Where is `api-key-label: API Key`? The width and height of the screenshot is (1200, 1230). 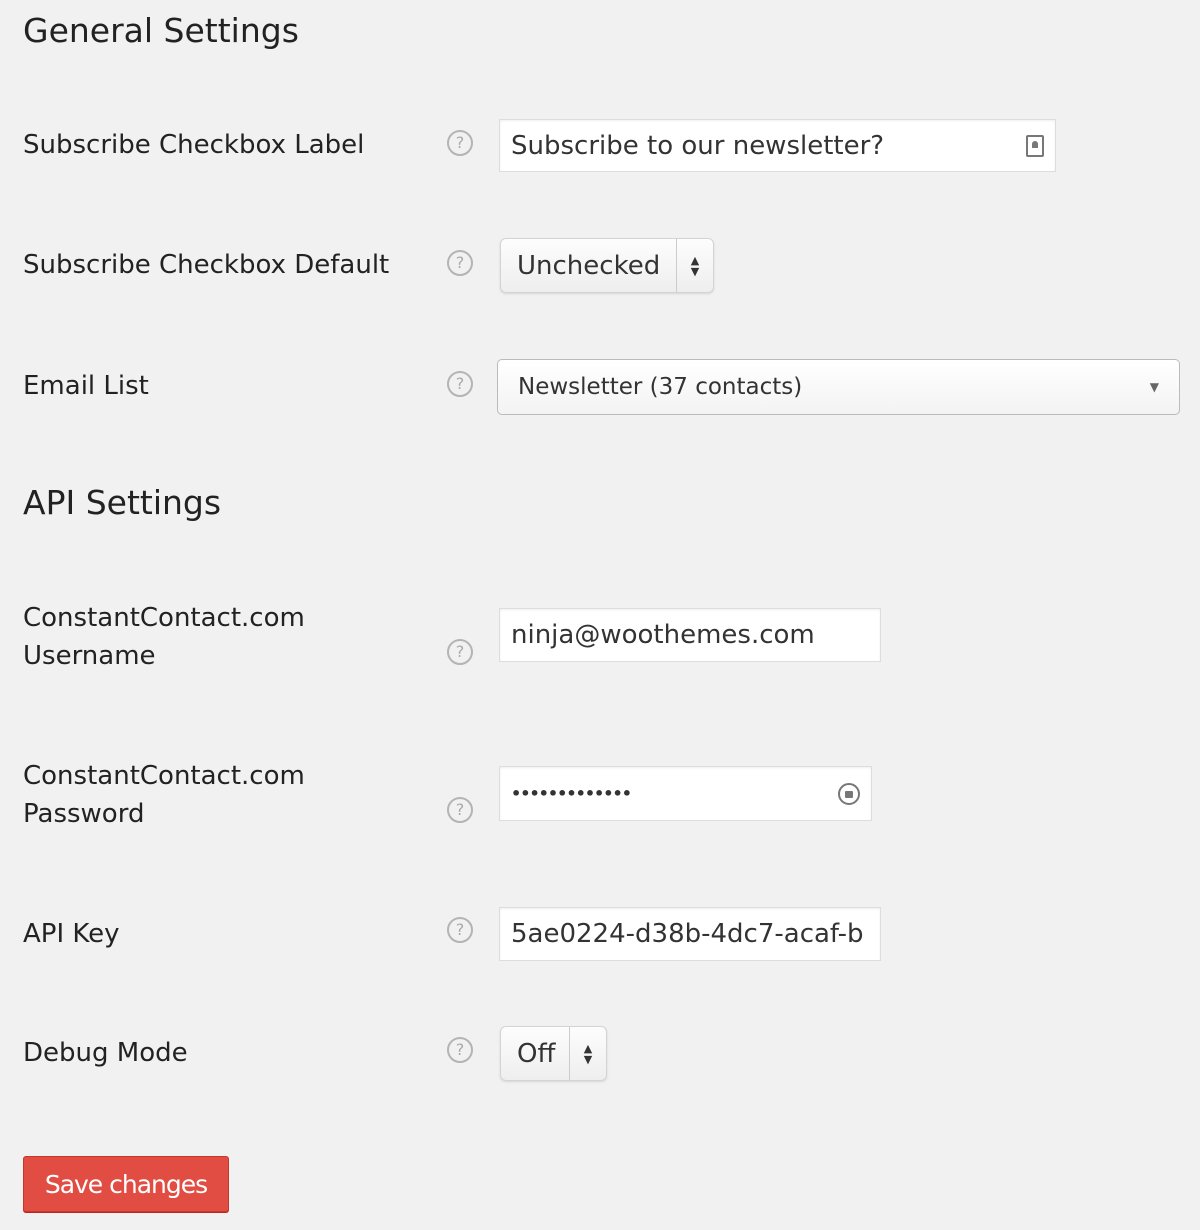 api-key-label: API Key is located at coordinates (71, 934).